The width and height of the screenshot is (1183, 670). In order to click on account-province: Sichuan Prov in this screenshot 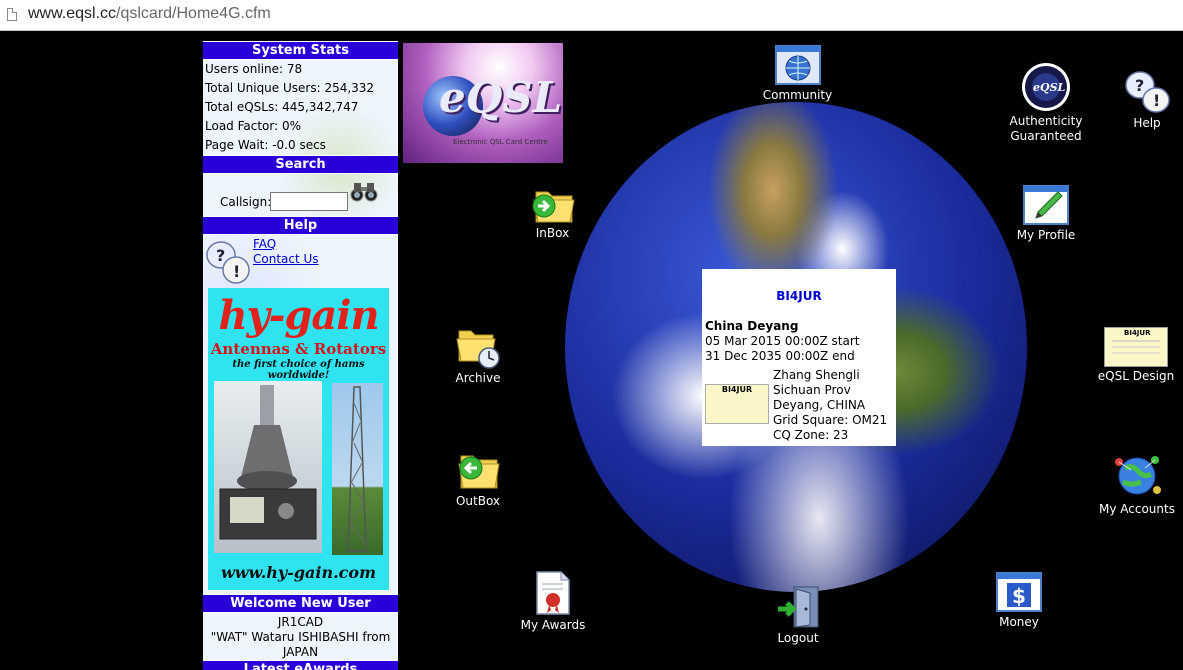, I will do `click(812, 390)`.